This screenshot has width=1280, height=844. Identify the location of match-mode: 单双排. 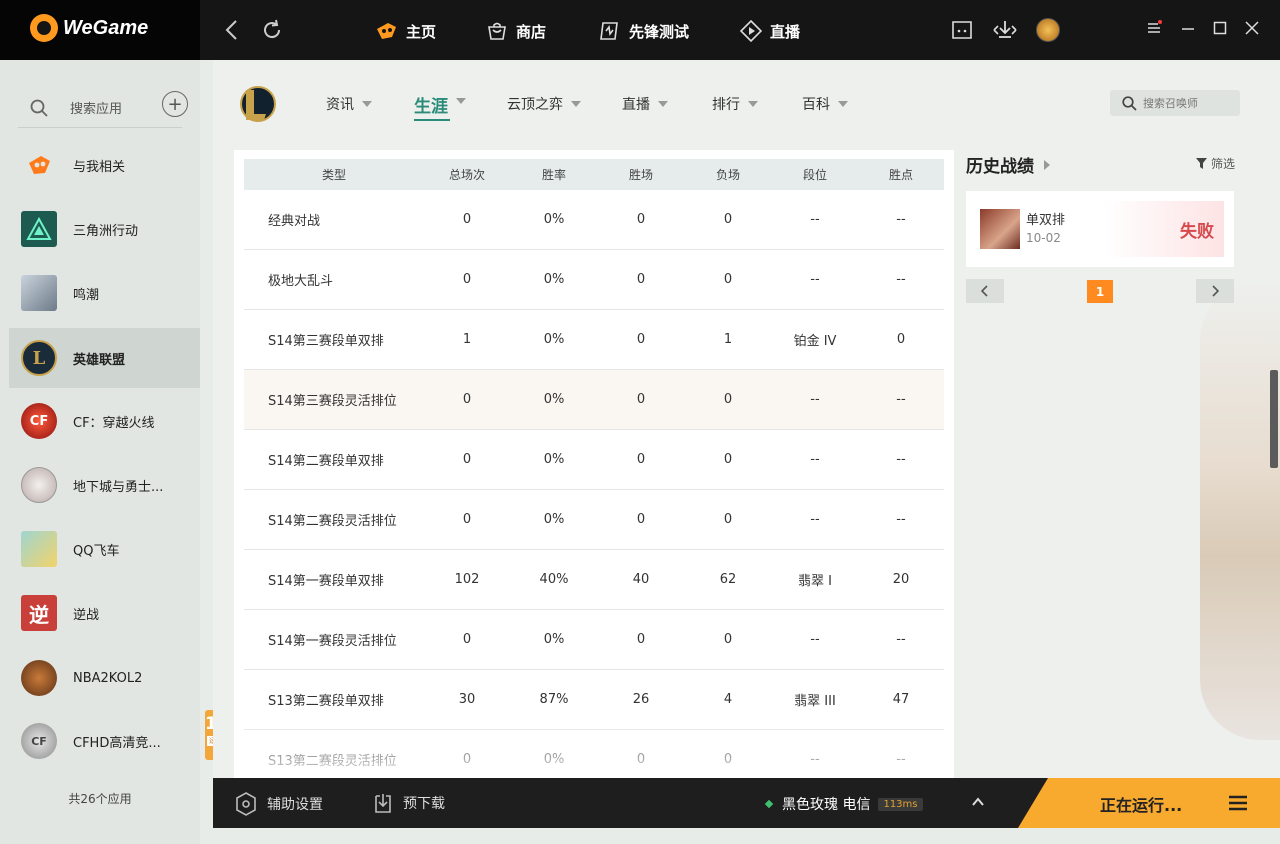
(1046, 220).